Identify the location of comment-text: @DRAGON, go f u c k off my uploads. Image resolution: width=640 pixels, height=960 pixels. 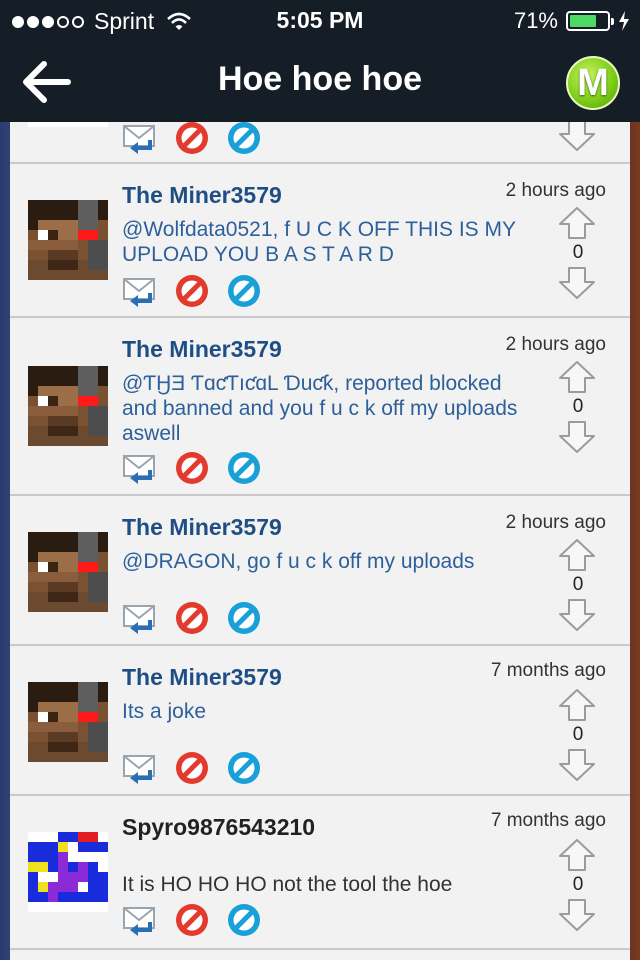
(298, 561).